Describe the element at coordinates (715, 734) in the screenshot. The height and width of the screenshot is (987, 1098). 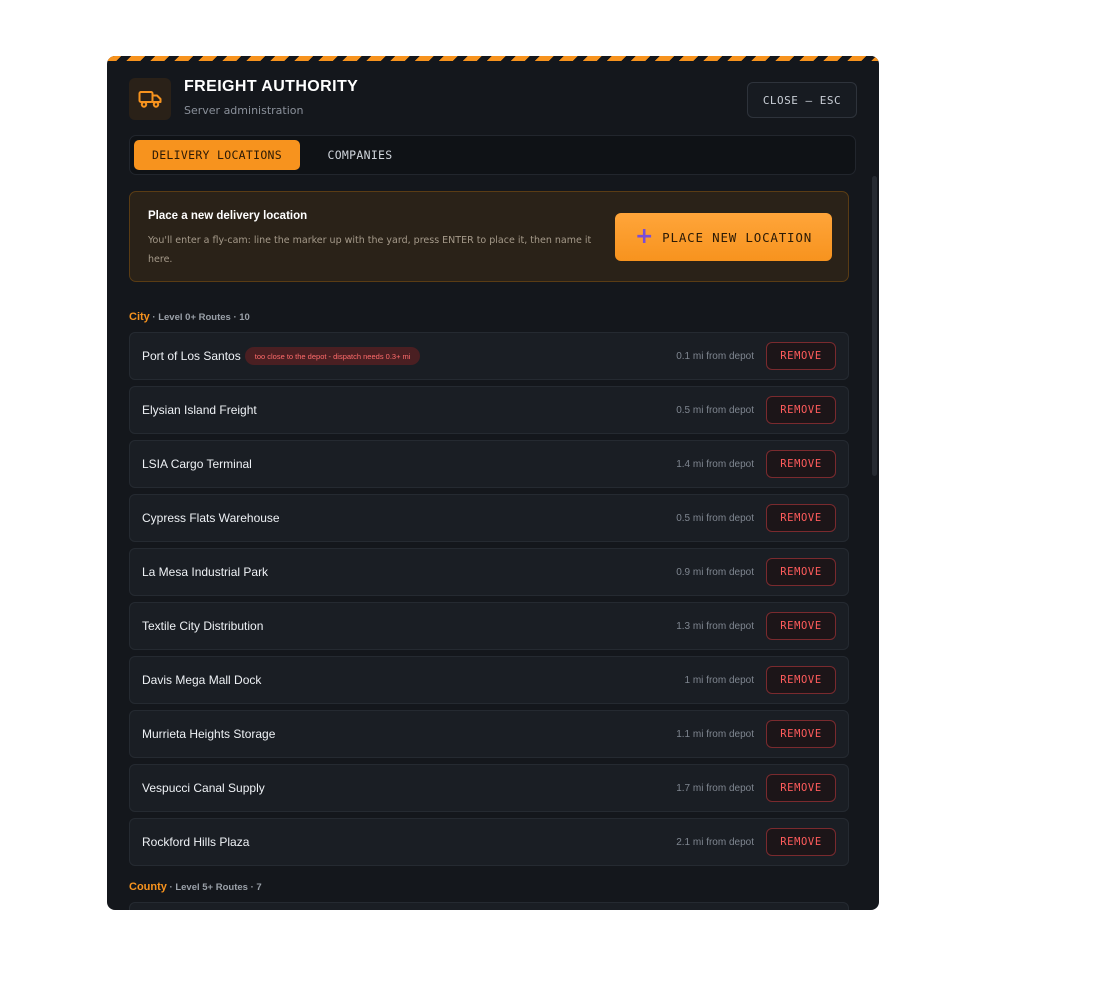
I see `location-distance: 1.1 mi from depot` at that location.